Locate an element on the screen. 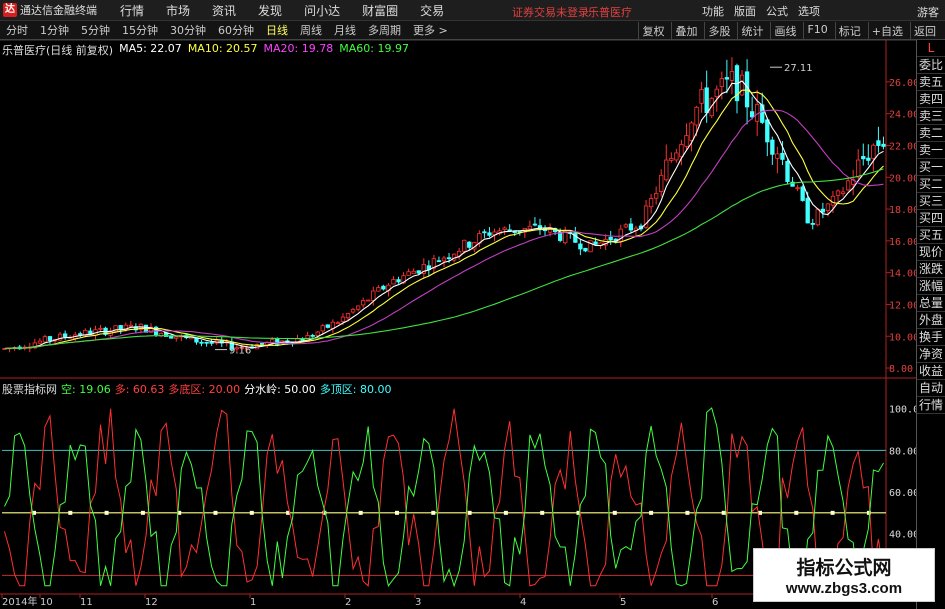 The height and width of the screenshot is (609, 945). price-tick-label: 18.00 is located at coordinates (902, 210).